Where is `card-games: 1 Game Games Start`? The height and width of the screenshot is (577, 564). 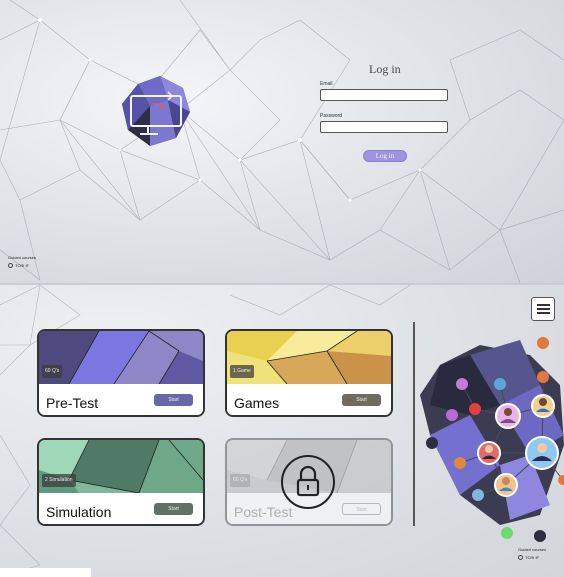
card-games: 1 Game Games Start is located at coordinates (309, 373).